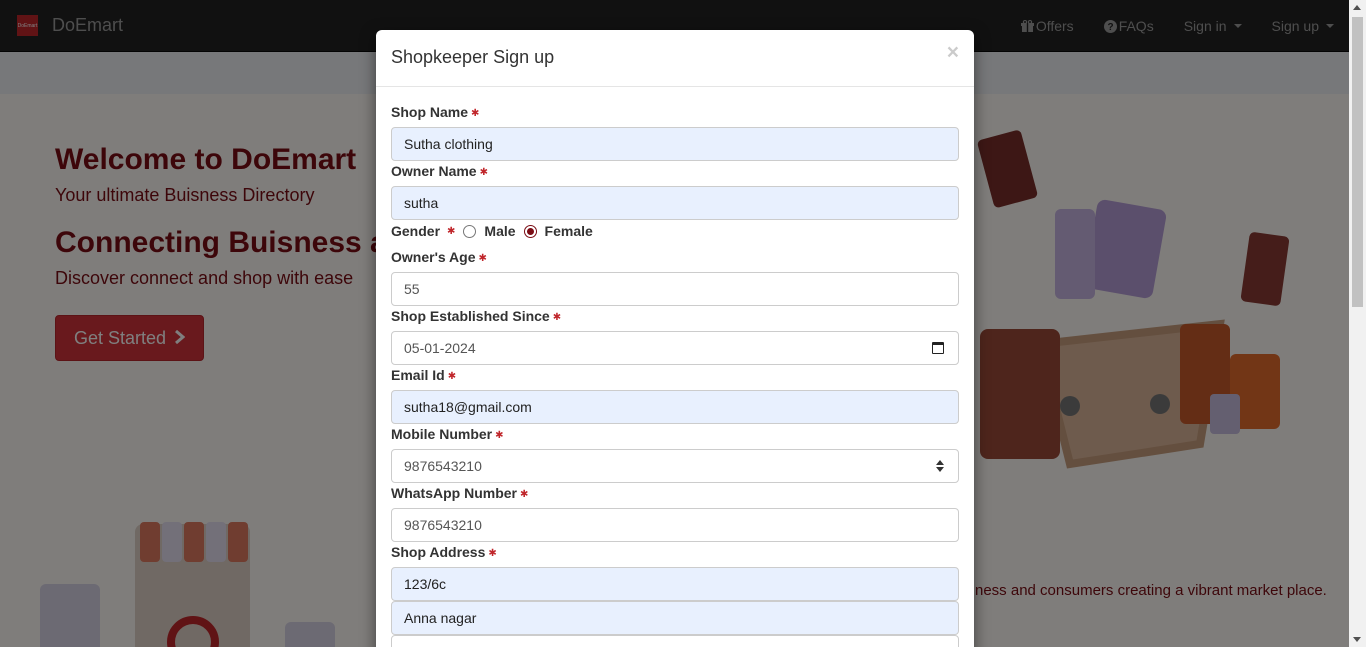  I want to click on number-spinner-icon, so click(940, 466).